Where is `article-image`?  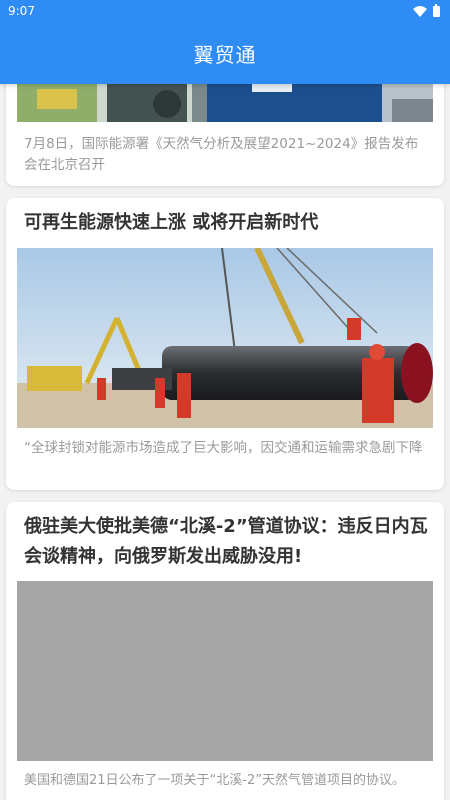 article-image is located at coordinates (225, 103).